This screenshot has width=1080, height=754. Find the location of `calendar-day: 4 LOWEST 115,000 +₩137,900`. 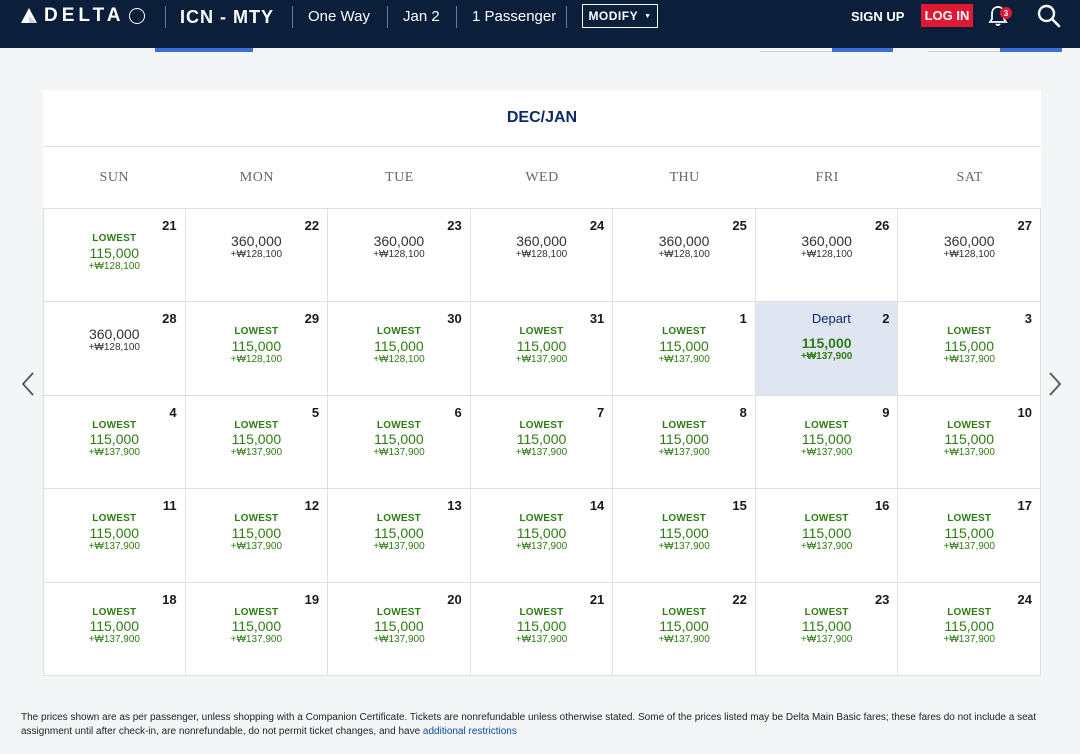

calendar-day: 4 LOWEST 115,000 +₩137,900 is located at coordinates (114, 442).